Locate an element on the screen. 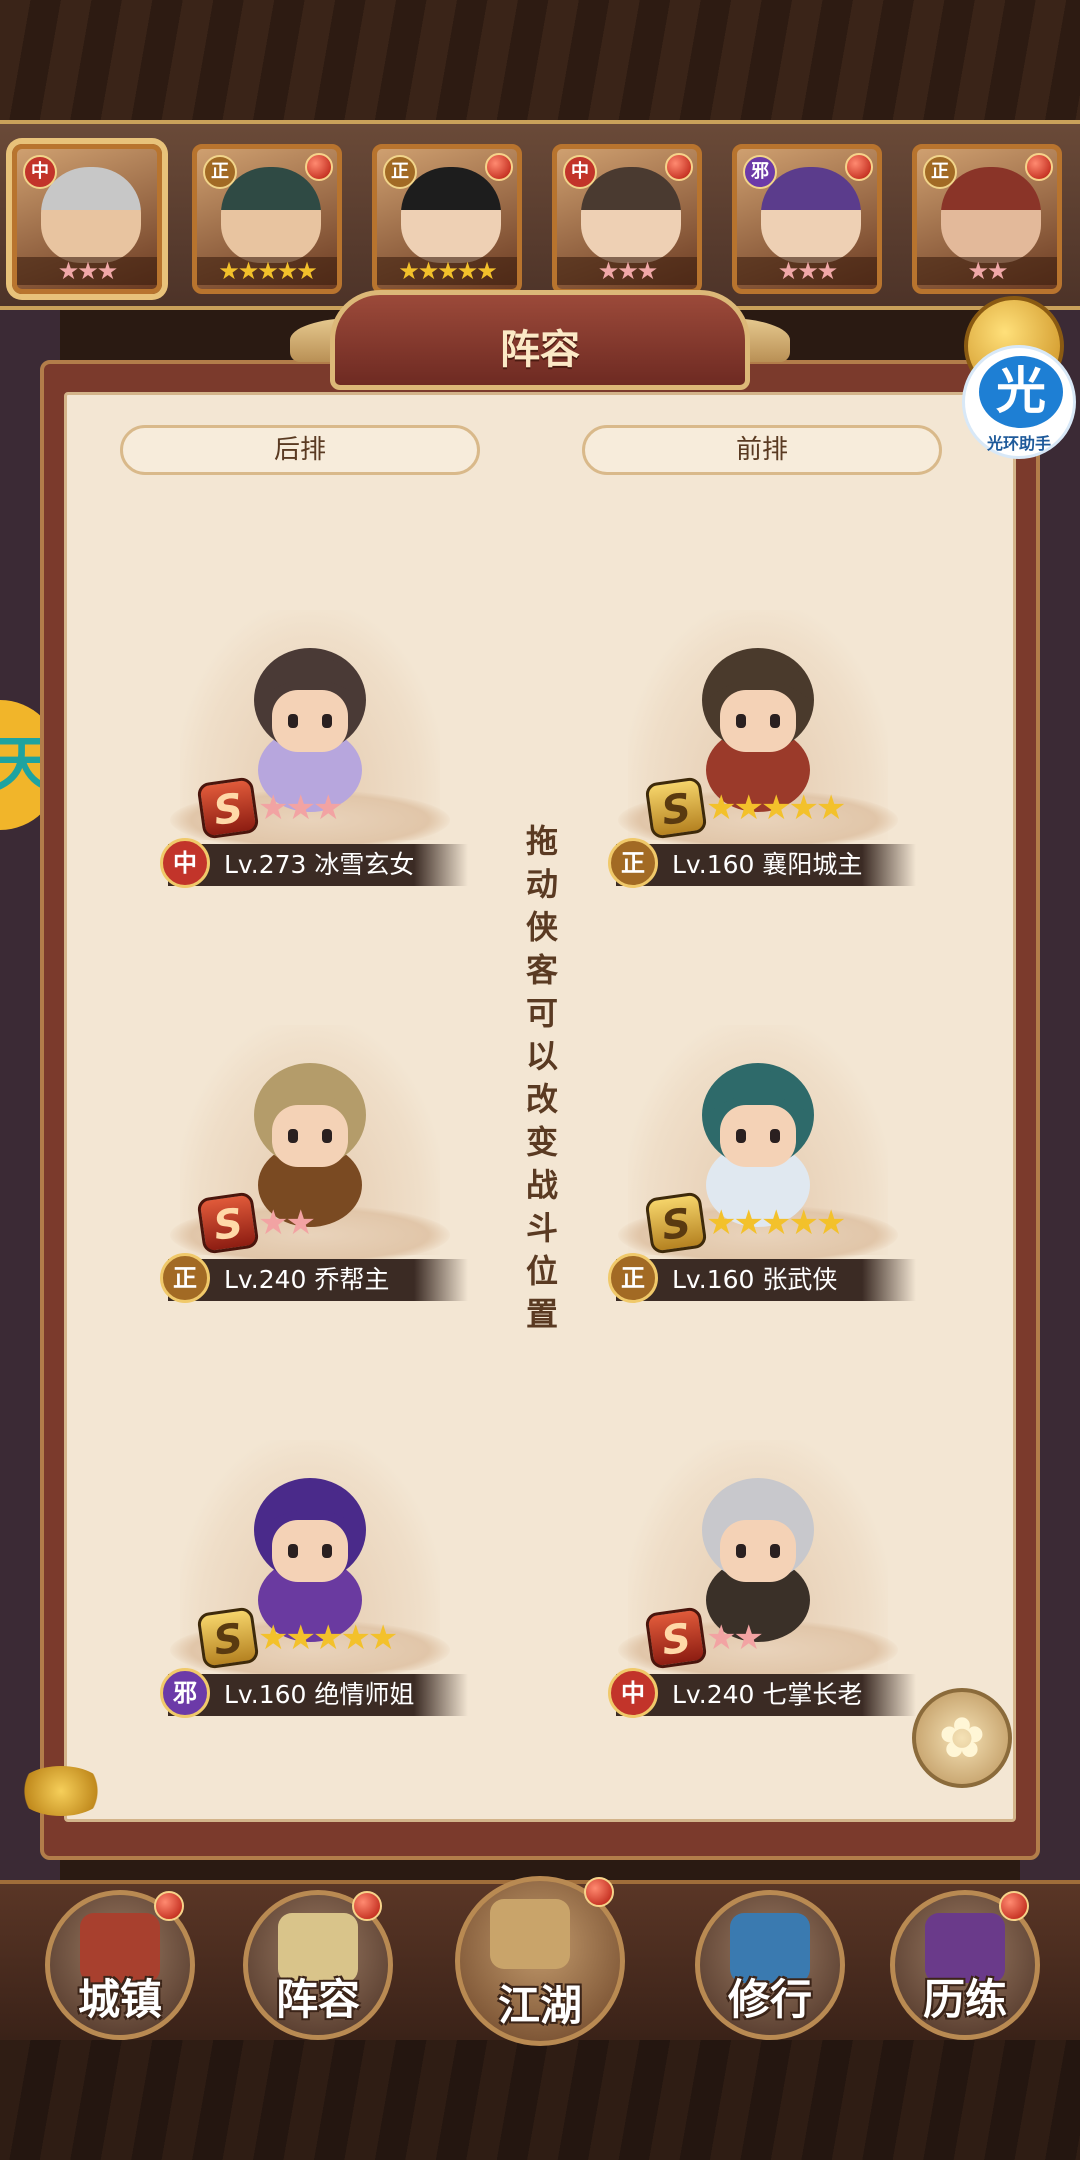  nav-button-5: 历练 is located at coordinates (965, 1965).